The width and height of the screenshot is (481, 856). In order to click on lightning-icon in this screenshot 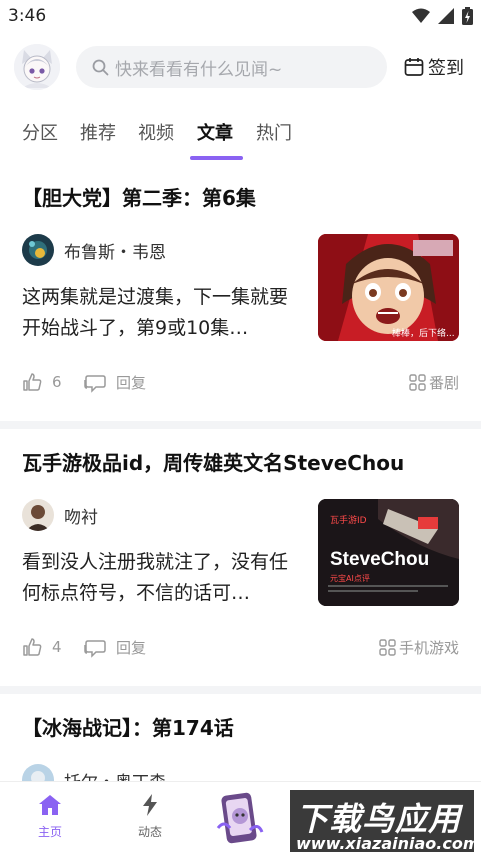, I will do `click(150, 805)`.